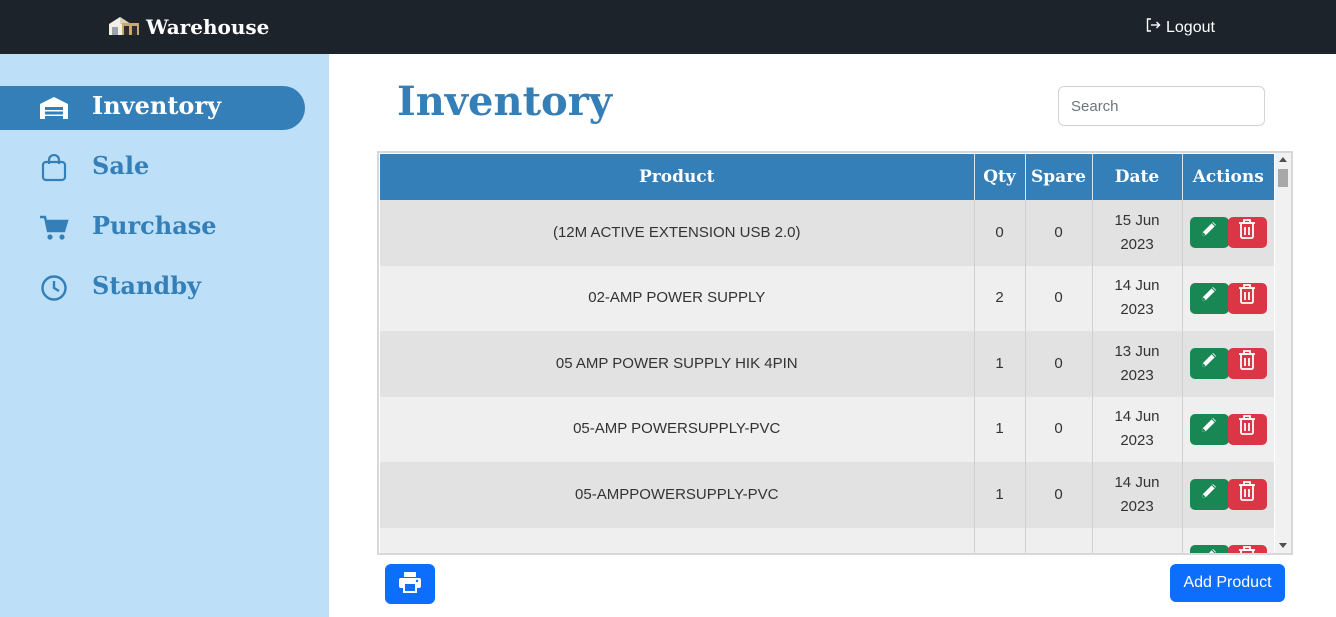  I want to click on scroll-up-arrow-icon, so click(1283, 159).